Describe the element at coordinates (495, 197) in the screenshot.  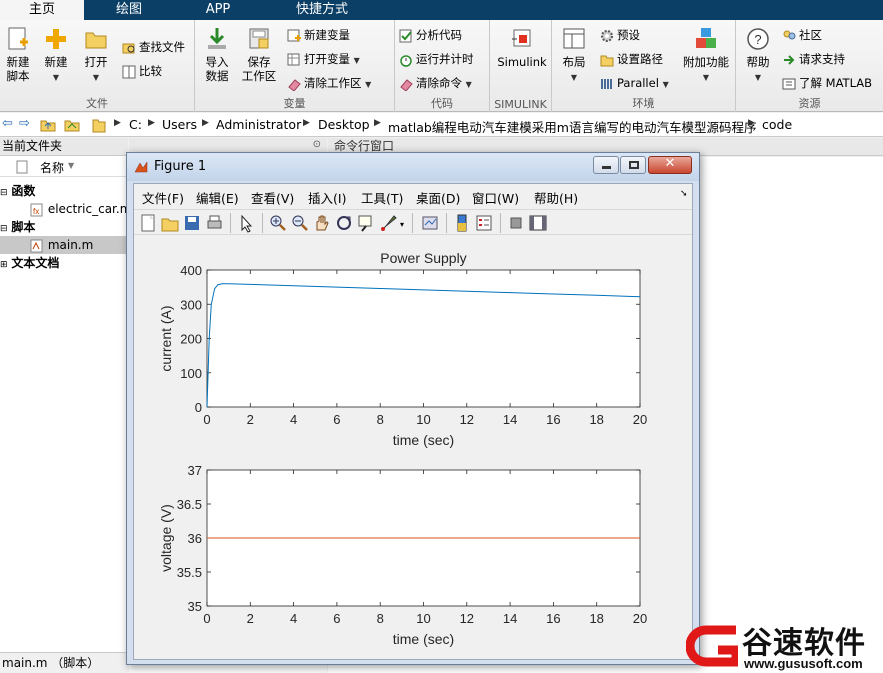
I see `menu-window: 窗口(W)` at that location.